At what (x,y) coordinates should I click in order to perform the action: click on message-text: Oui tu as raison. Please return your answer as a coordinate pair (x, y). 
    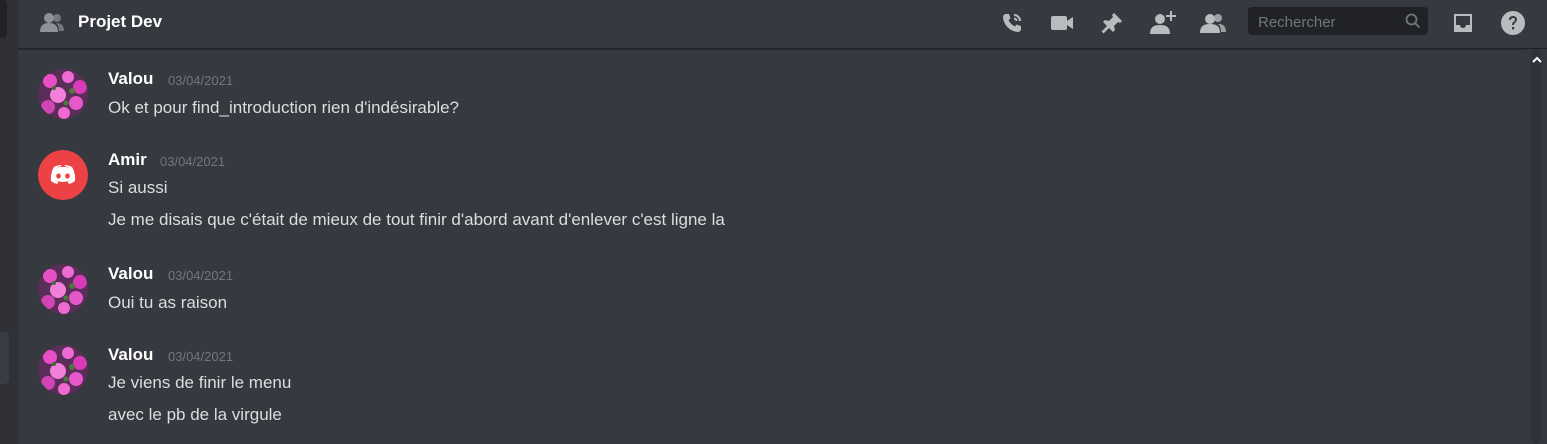
    Looking at the image, I should click on (168, 302).